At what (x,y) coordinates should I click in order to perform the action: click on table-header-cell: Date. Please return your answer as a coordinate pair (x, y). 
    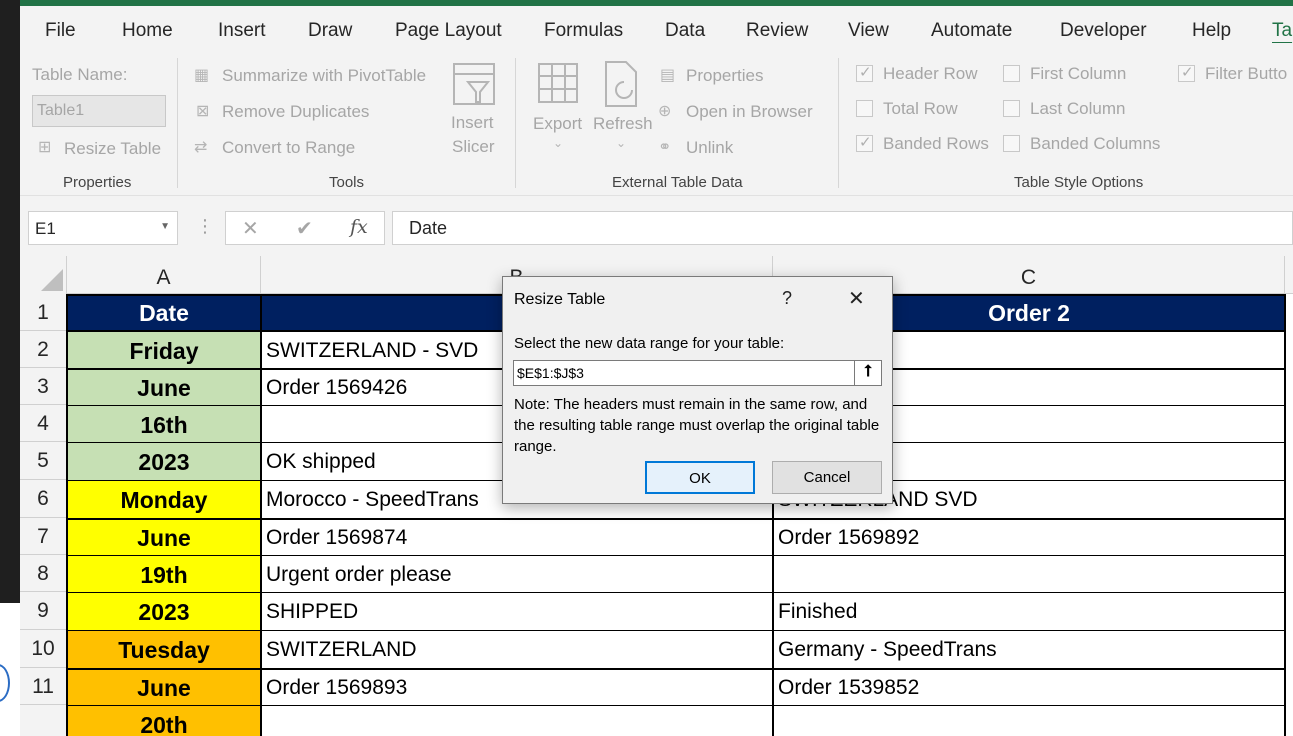
    Looking at the image, I should click on (164, 312).